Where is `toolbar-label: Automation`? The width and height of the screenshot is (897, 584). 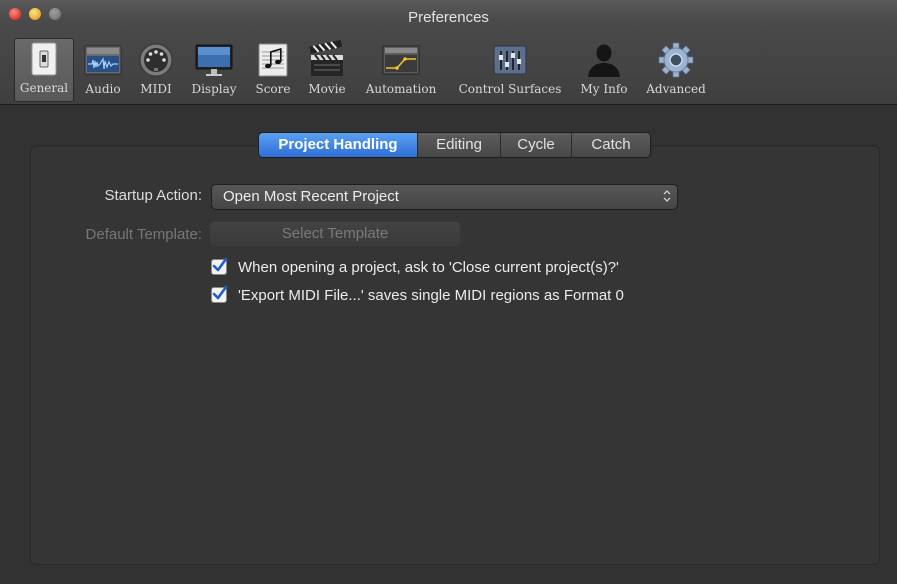
toolbar-label: Automation is located at coordinates (401, 89).